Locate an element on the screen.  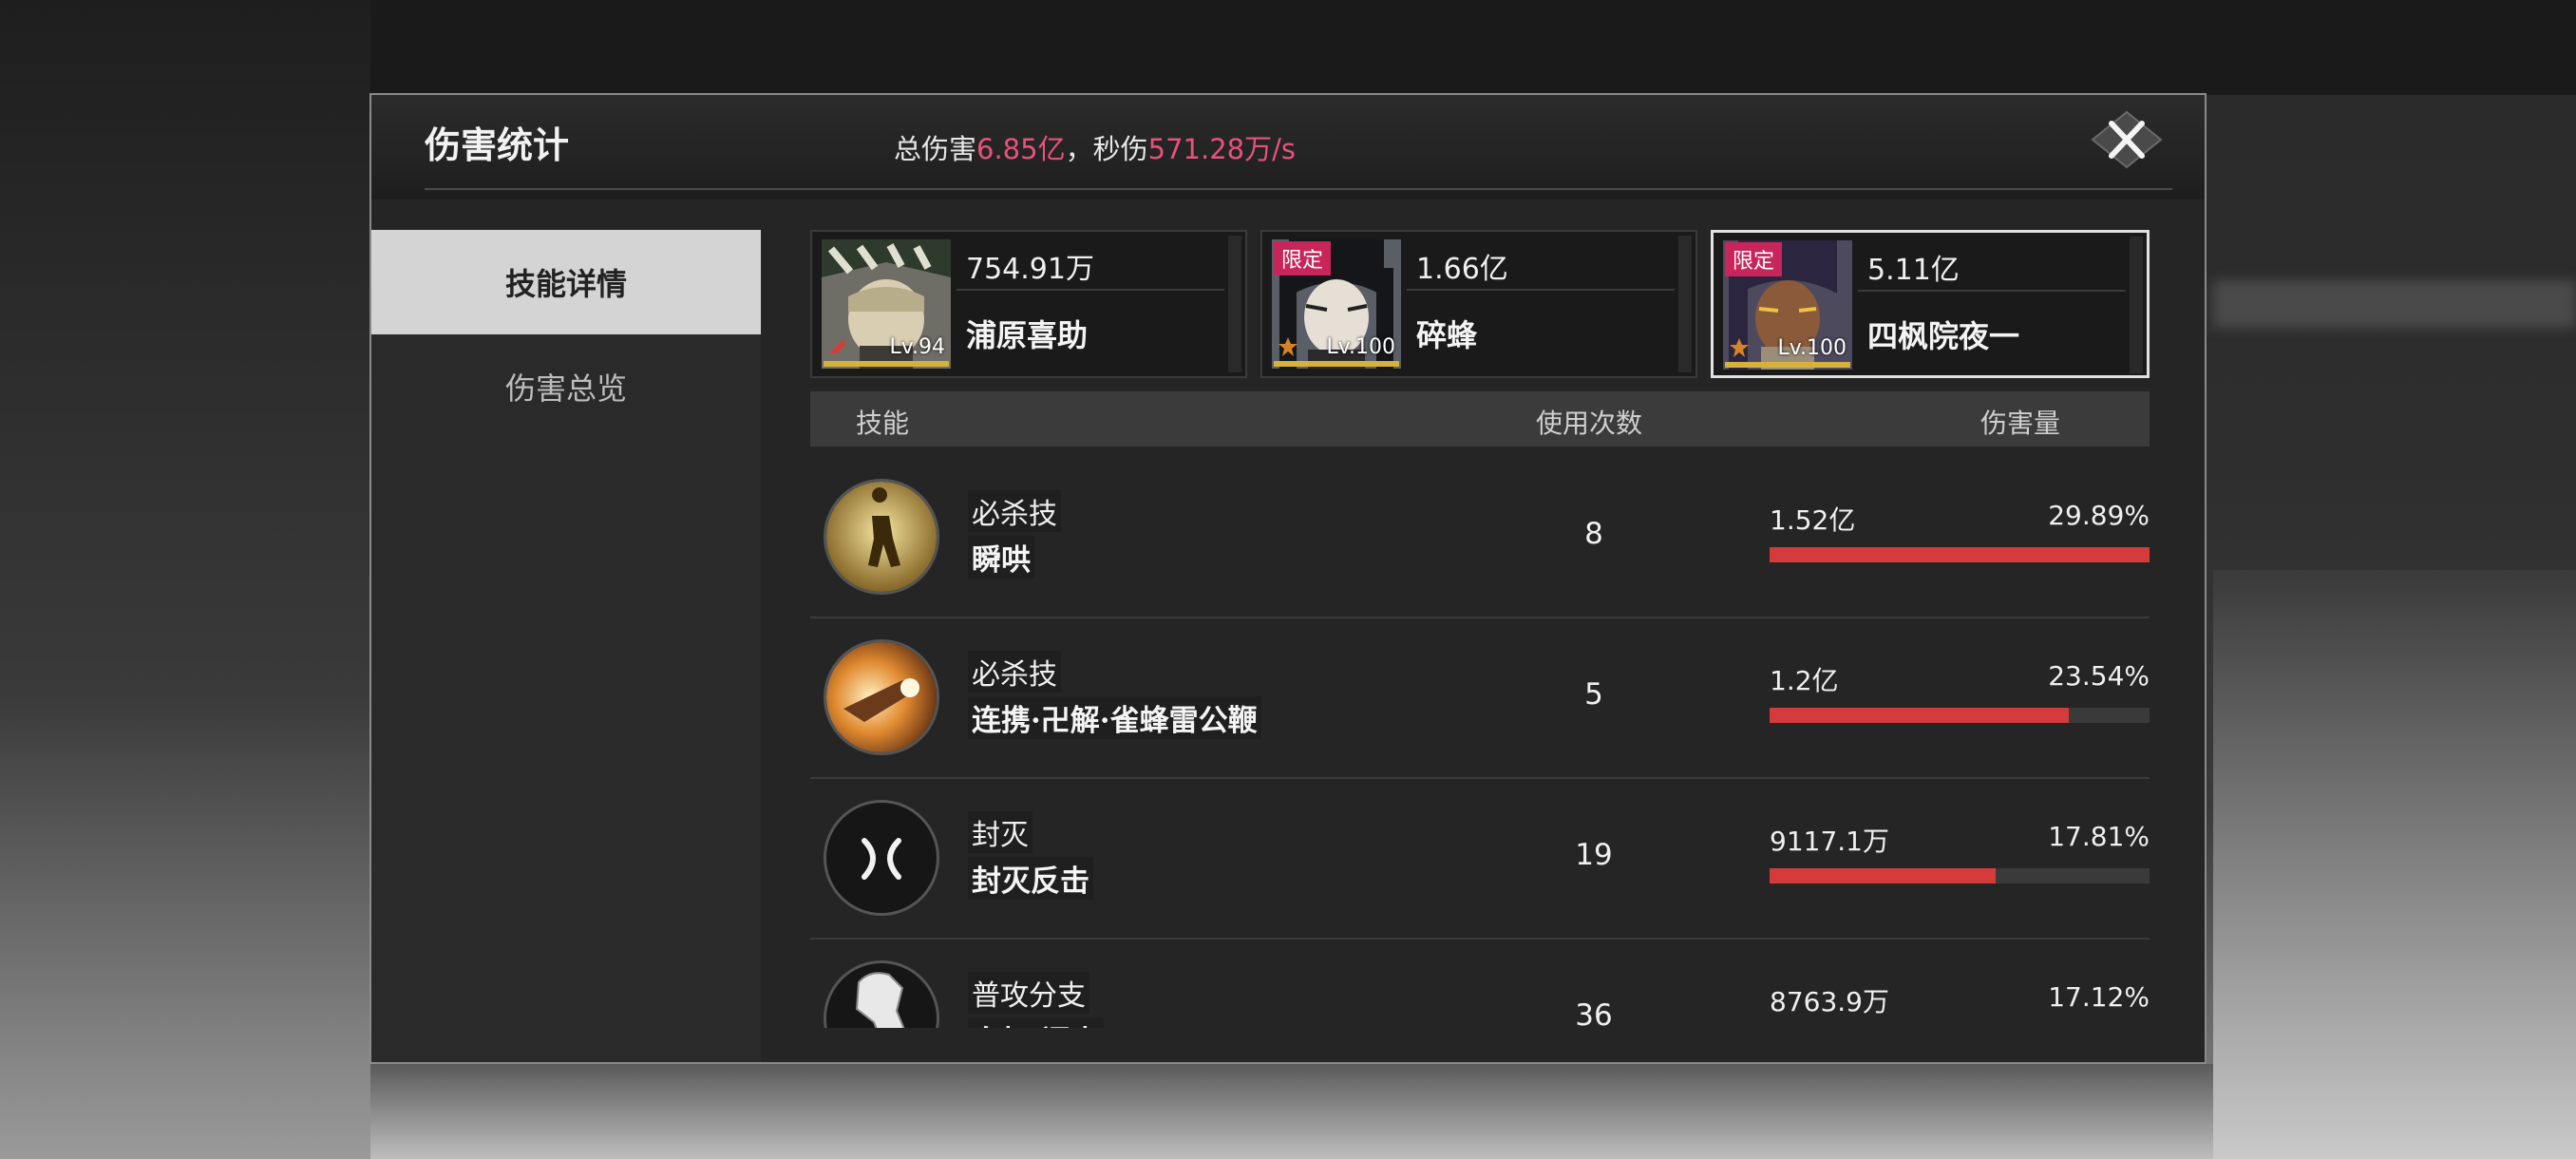
character-name: 四枫院夜一 is located at coordinates (1943, 336).